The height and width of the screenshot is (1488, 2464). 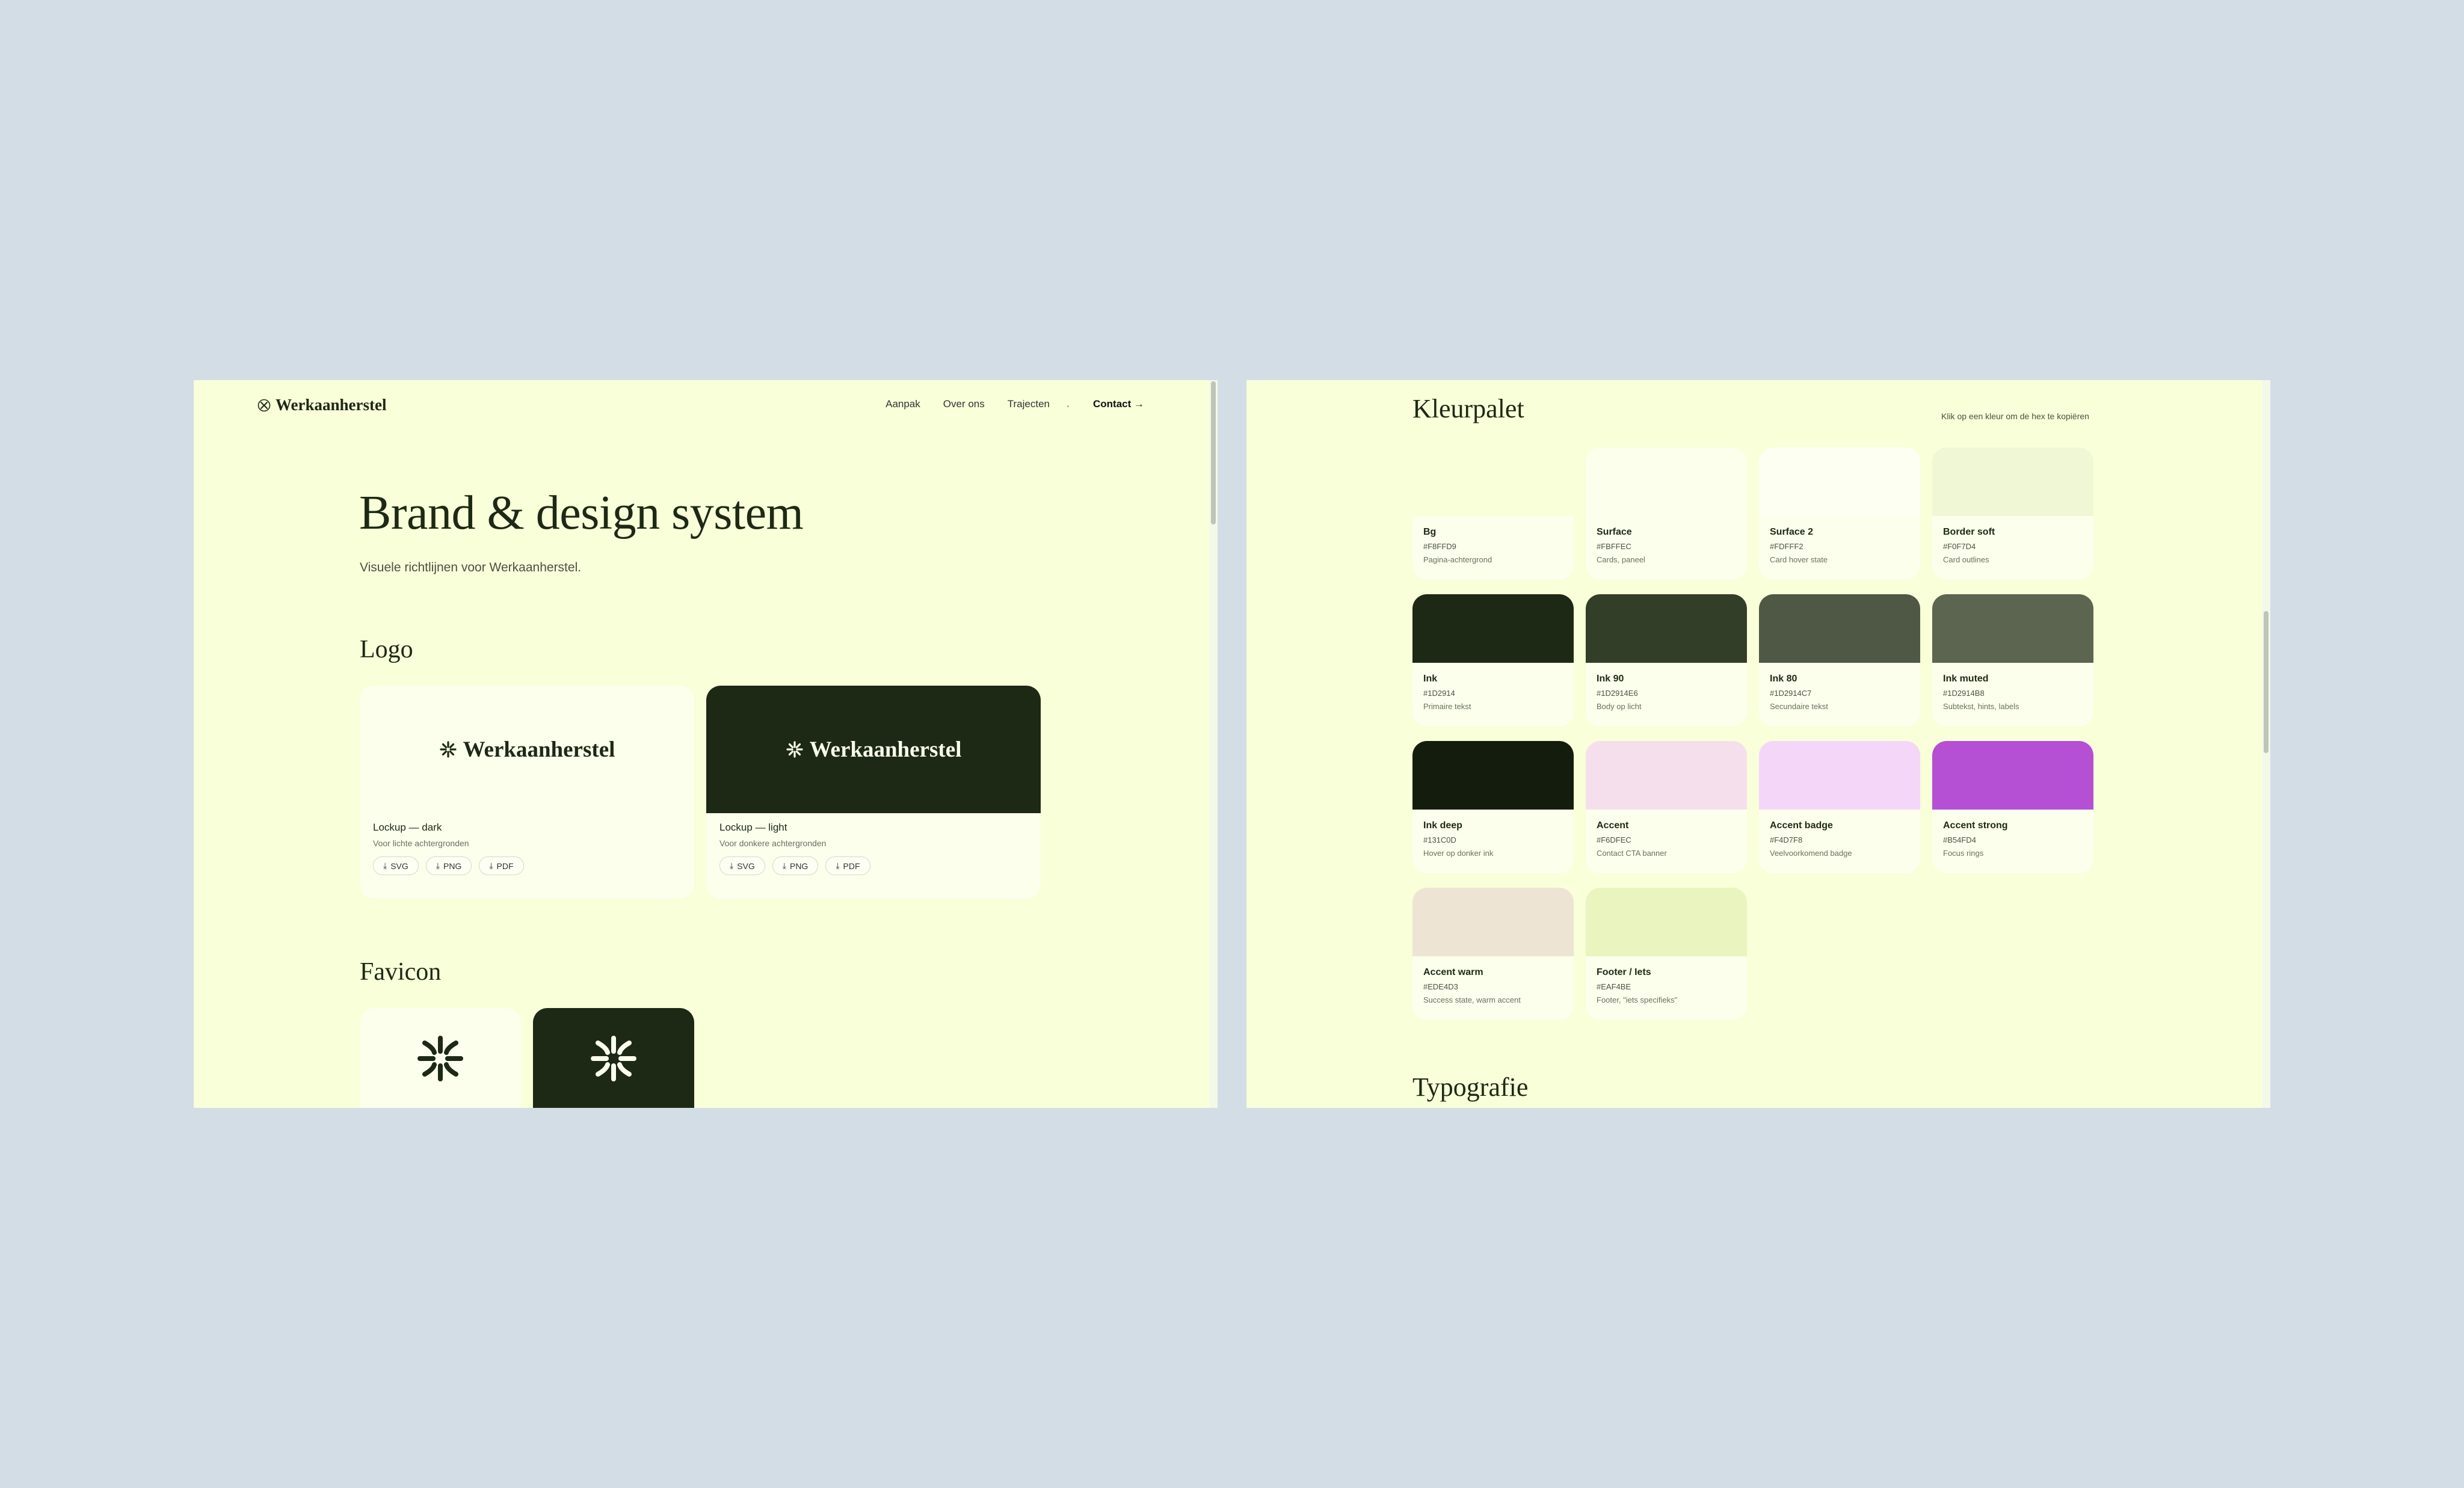 What do you see at coordinates (440, 1058) in the screenshot?
I see `favicon-card-light` at bounding box center [440, 1058].